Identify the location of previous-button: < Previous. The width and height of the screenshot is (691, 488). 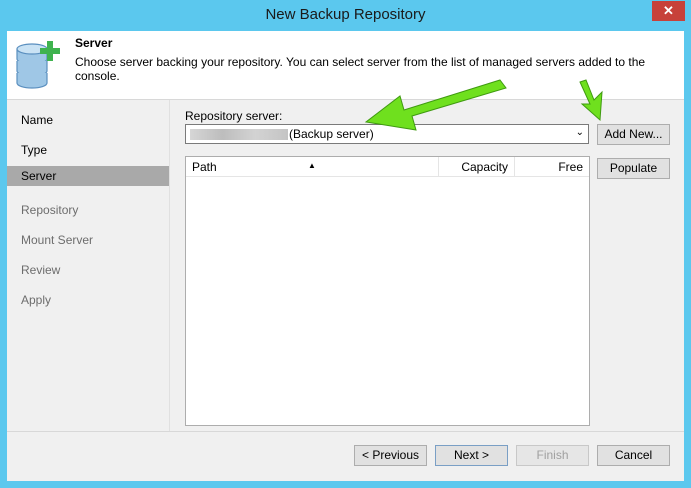
(390, 455).